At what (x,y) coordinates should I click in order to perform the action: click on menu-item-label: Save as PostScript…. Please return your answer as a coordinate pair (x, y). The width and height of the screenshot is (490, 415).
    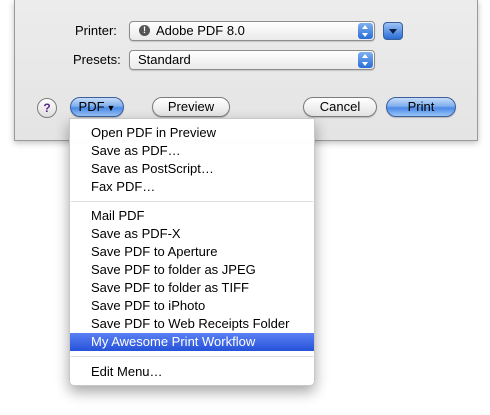
    Looking at the image, I should click on (152, 168).